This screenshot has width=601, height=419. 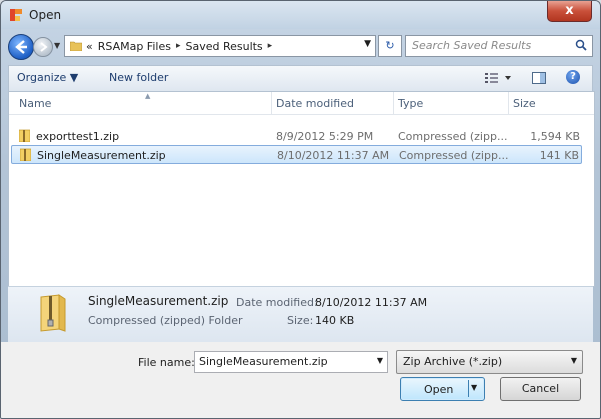 I want to click on details-date-label: Date modified:, so click(x=277, y=302).